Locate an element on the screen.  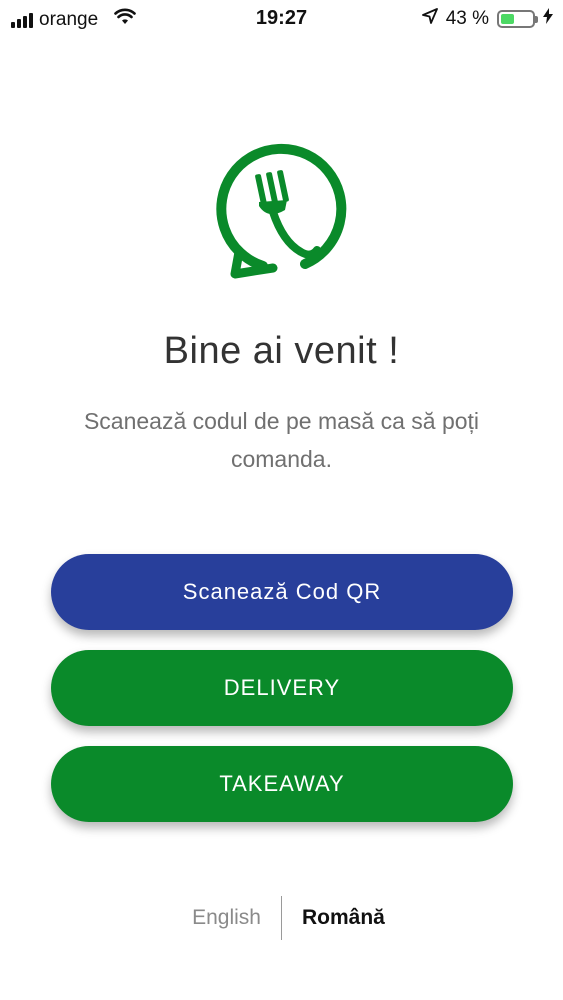
takeaway-button-label: TAKEAWAY is located at coordinates (282, 783).